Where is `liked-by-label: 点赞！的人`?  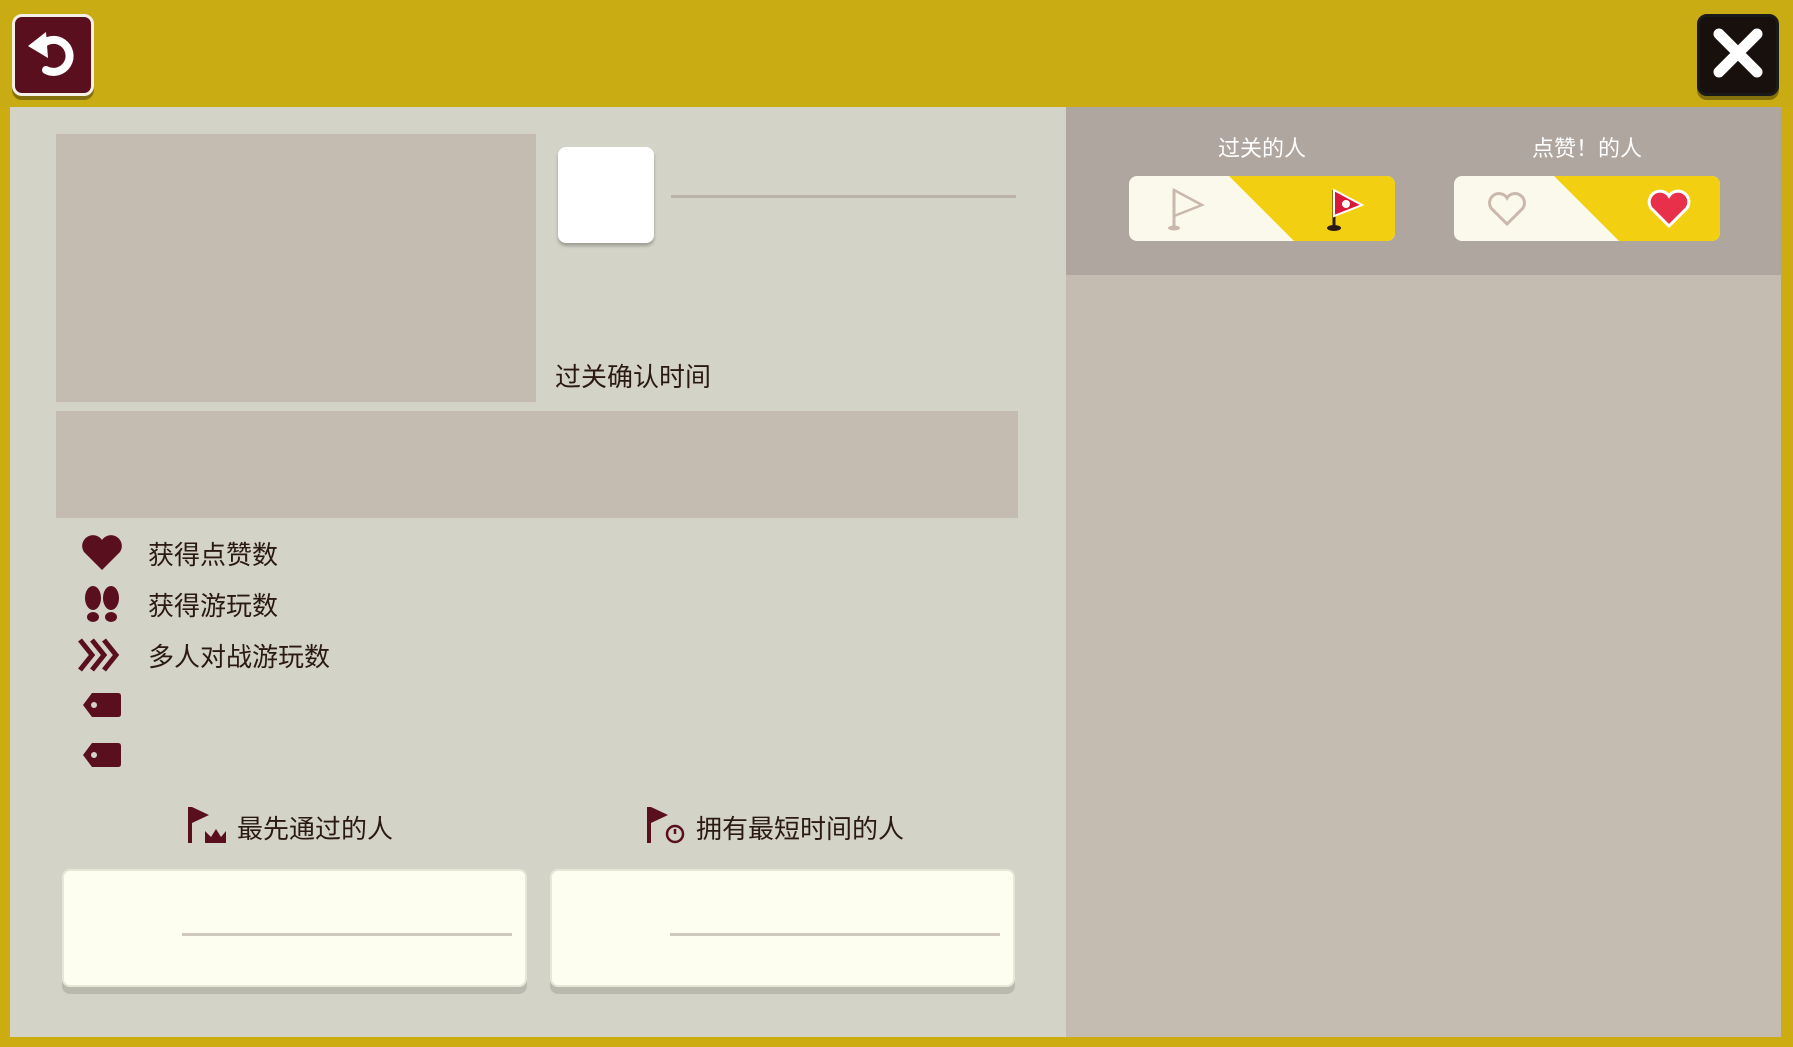 liked-by-label: 点赞！的人 is located at coordinates (1586, 149).